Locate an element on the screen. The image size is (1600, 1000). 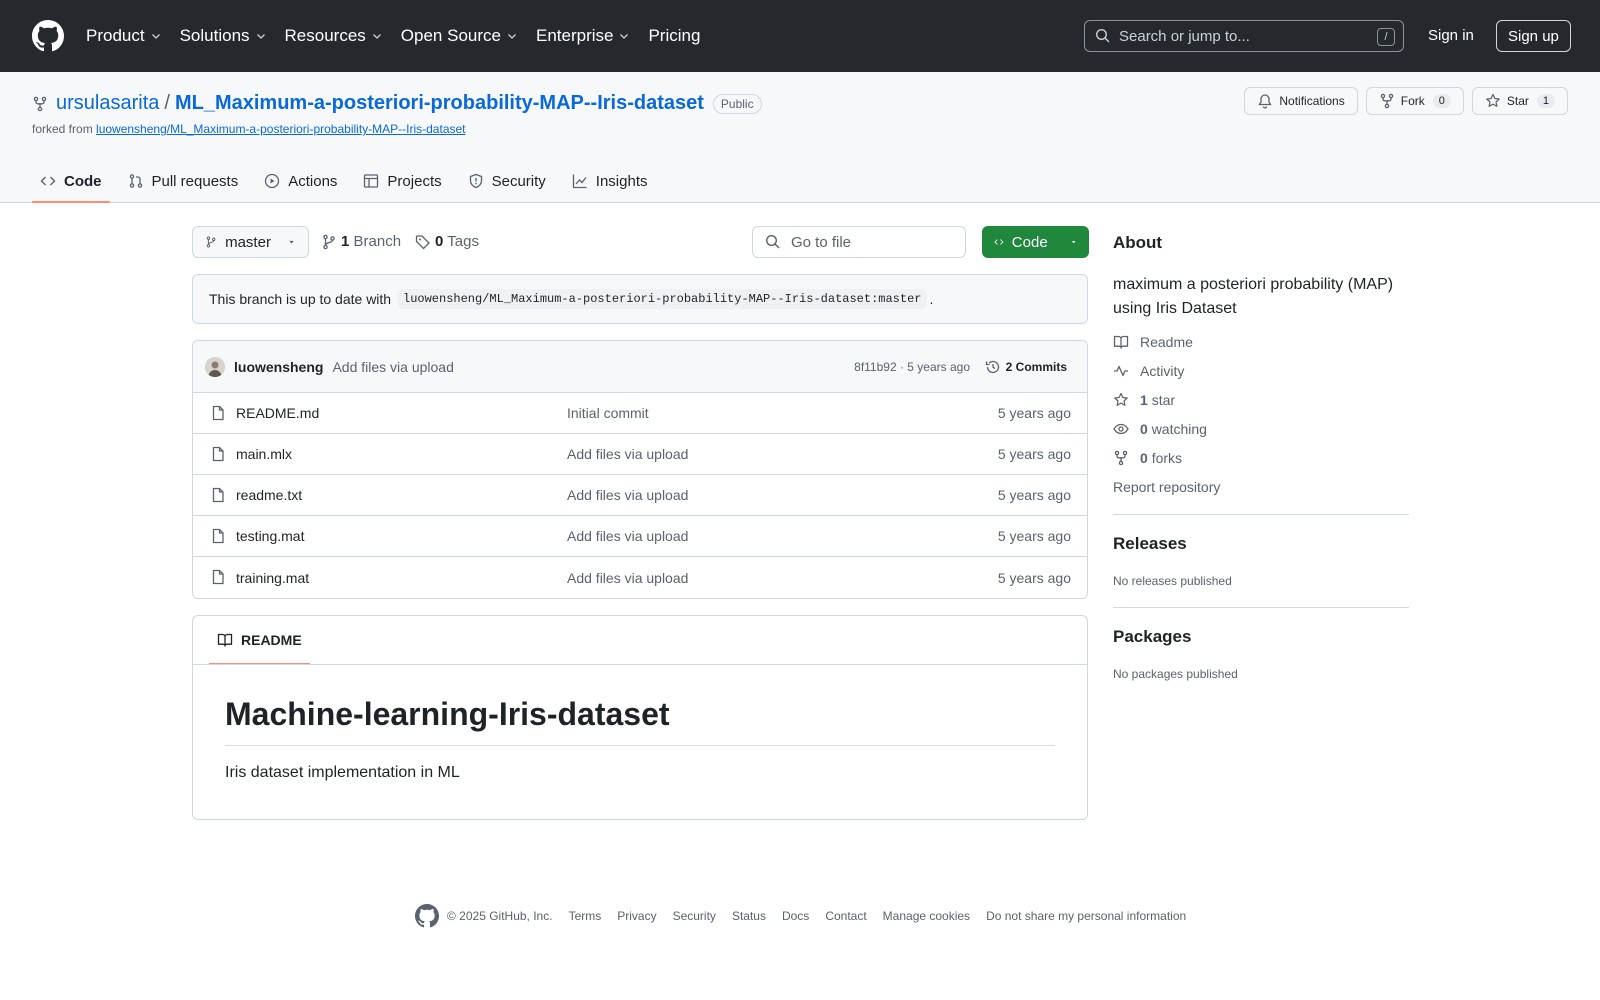
branch-status-text: This branch is up to date with is located at coordinates (300, 299).